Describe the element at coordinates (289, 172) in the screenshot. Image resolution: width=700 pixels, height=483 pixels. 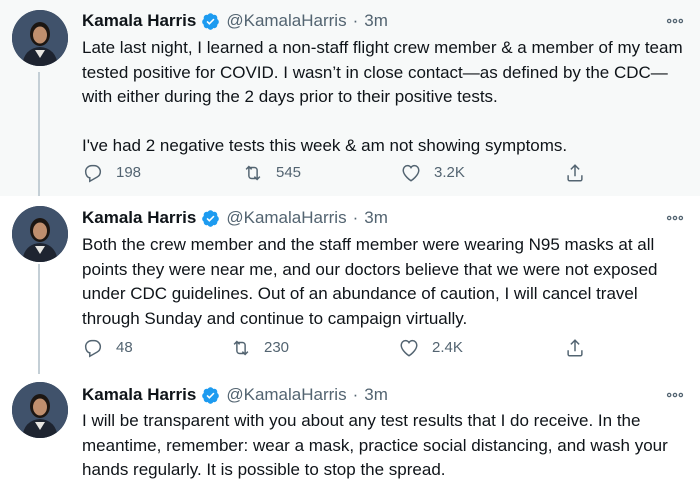
I see `retweet-count: 545` at that location.